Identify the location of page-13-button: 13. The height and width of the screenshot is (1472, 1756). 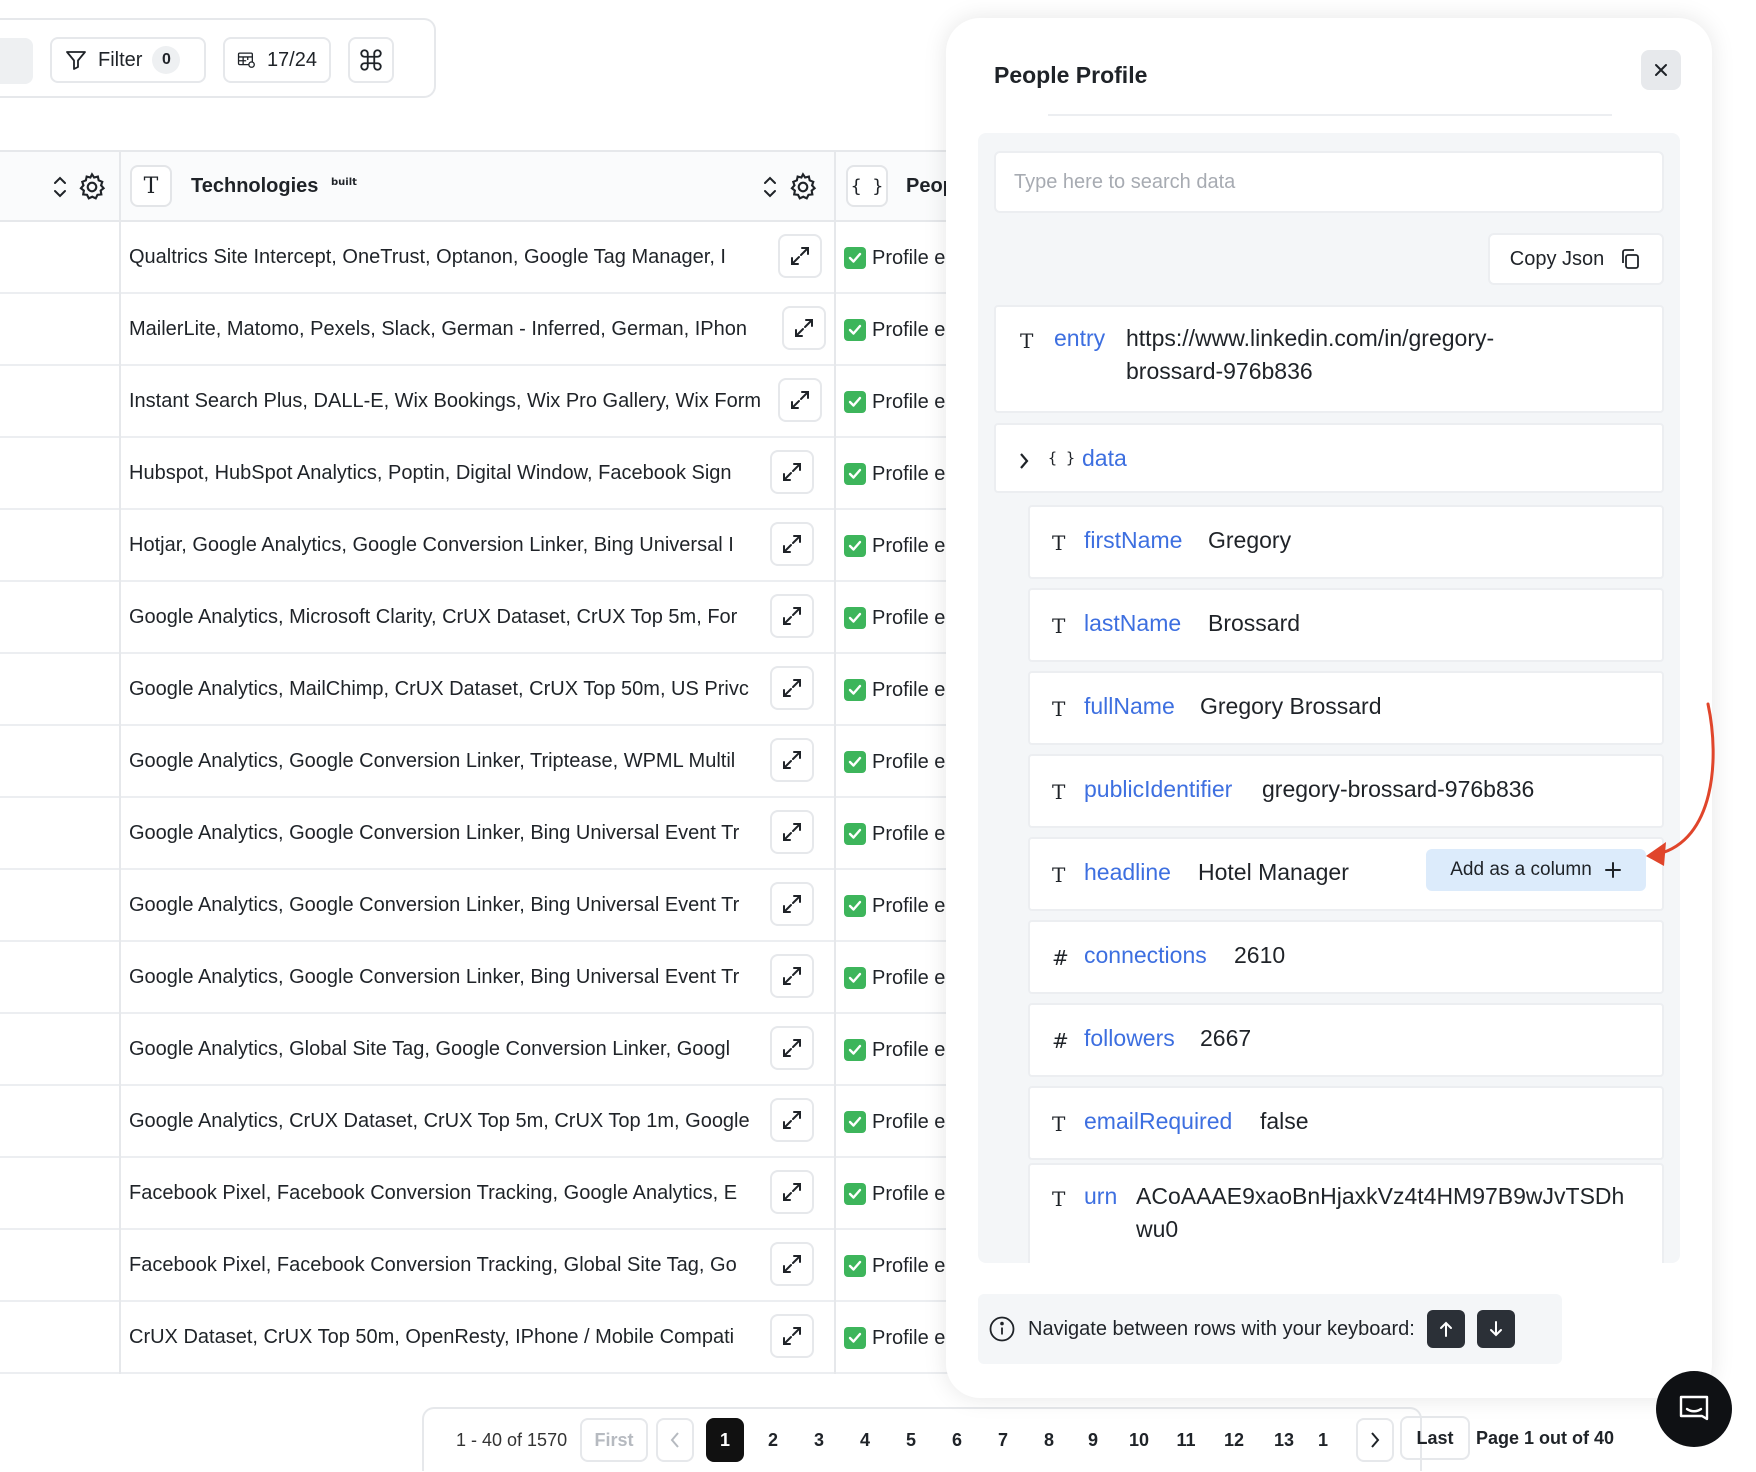
(1284, 1440).